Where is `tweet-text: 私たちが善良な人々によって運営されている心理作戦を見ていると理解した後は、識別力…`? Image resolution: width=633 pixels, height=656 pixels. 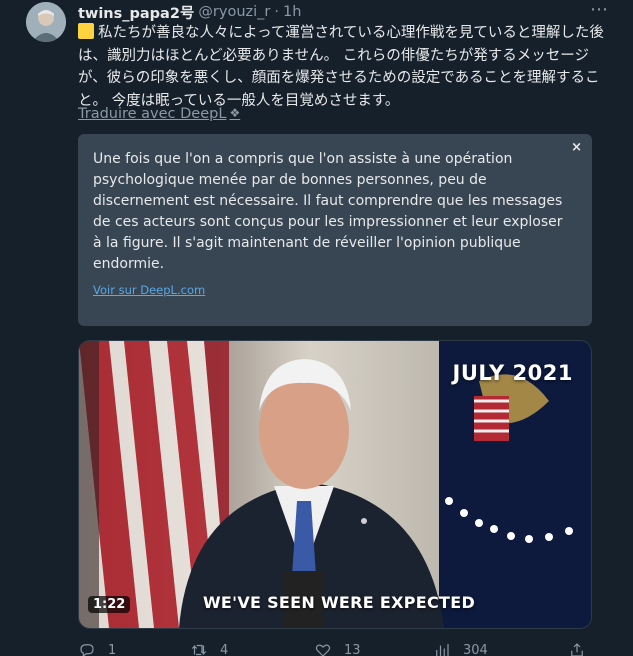
tweet-text: 私たちが善良な人々によって運営されている心理作戦を見ていると理解した後は、識別力… is located at coordinates (341, 67).